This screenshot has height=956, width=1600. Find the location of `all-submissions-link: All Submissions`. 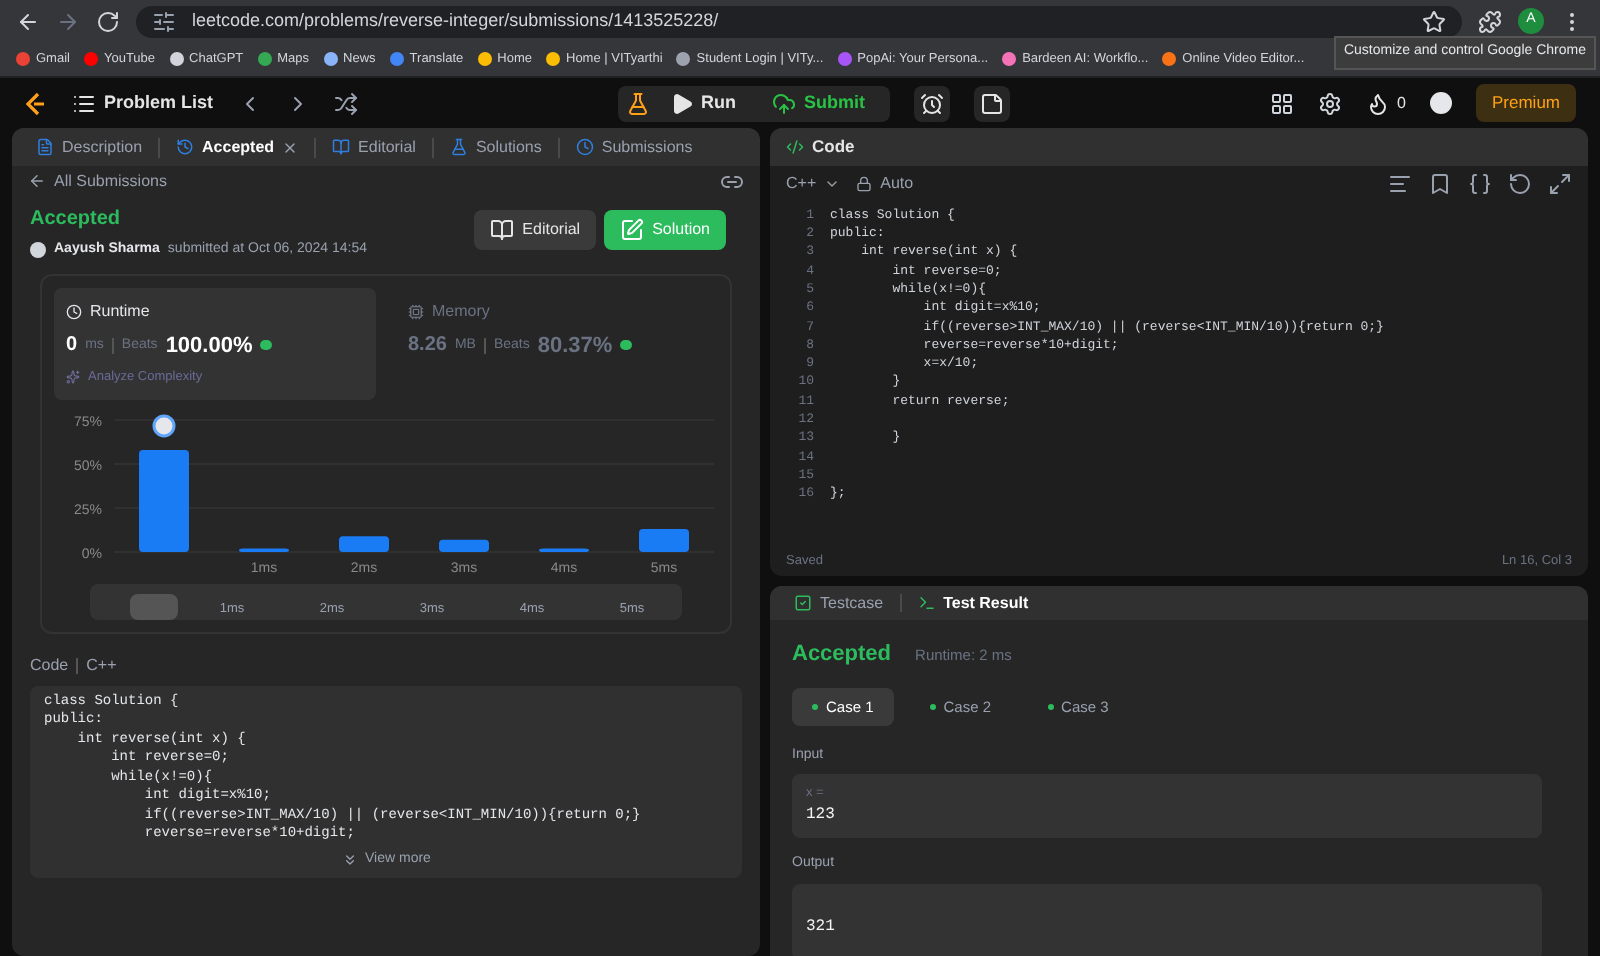

all-submissions-link: All Submissions is located at coordinates (110, 181).